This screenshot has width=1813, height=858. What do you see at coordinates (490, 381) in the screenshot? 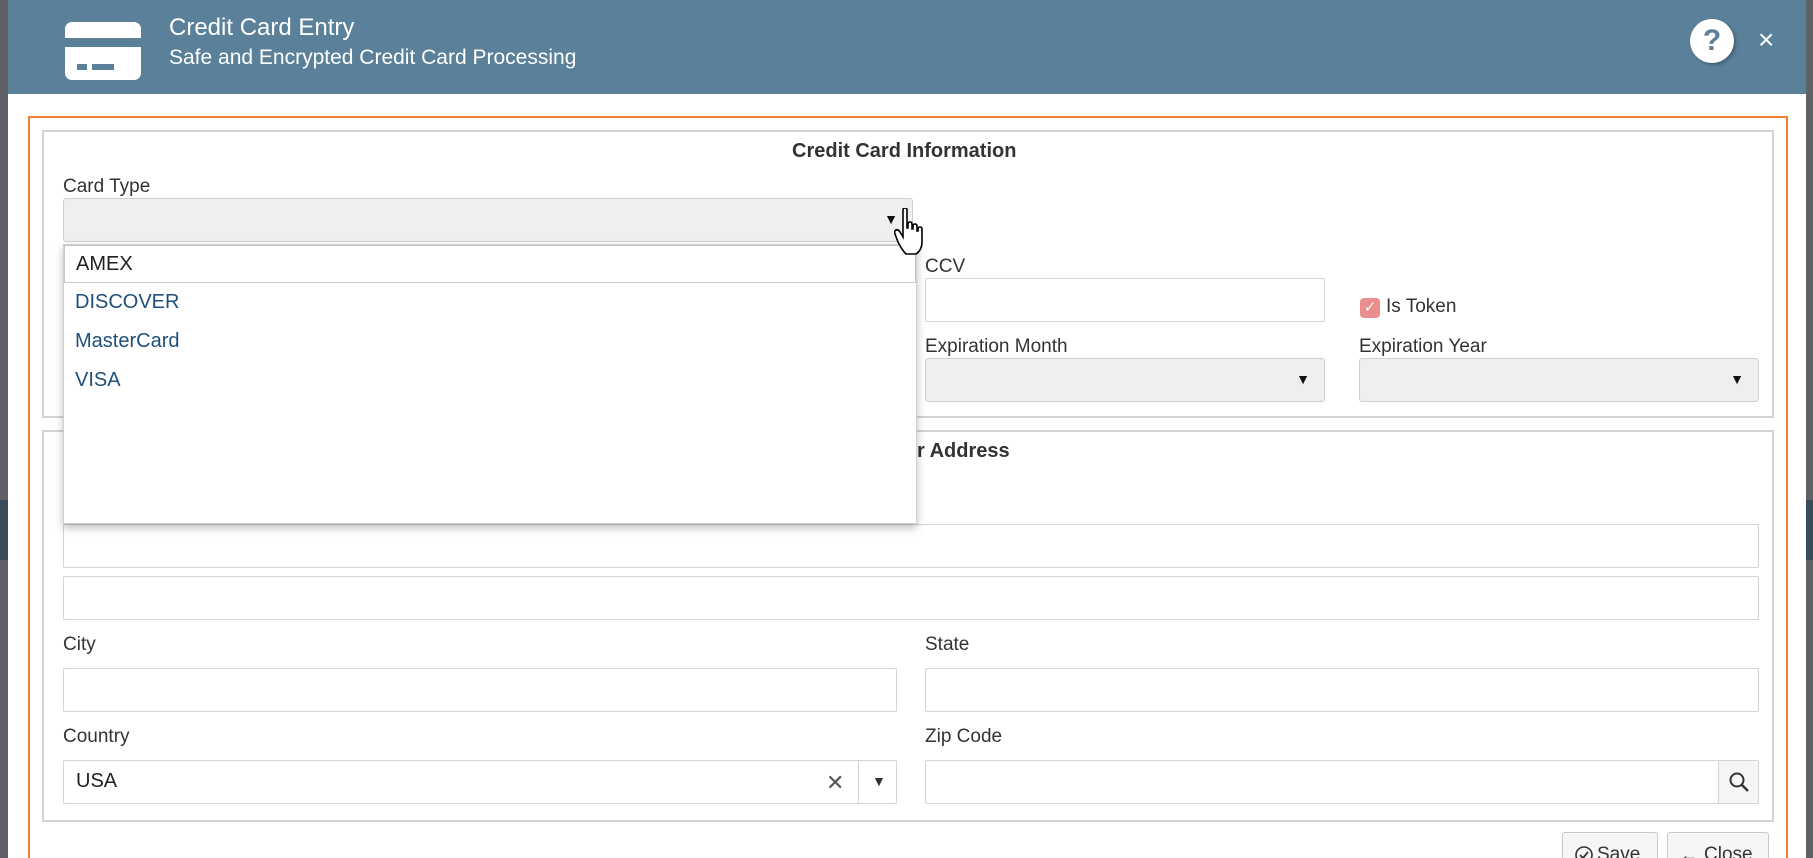
I see `card-type-option: VISA` at bounding box center [490, 381].